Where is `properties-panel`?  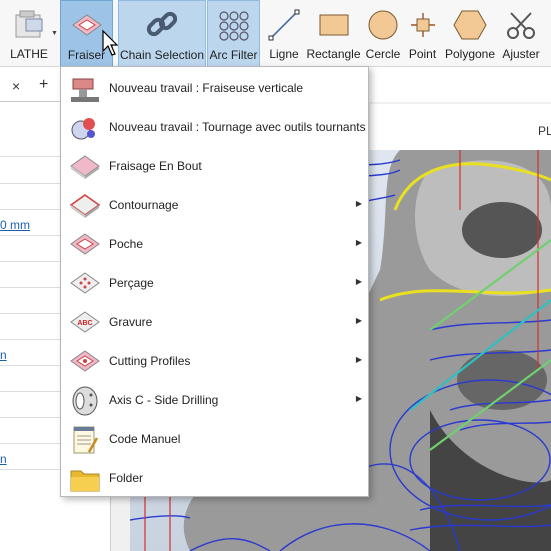 properties-panel is located at coordinates (31, 309).